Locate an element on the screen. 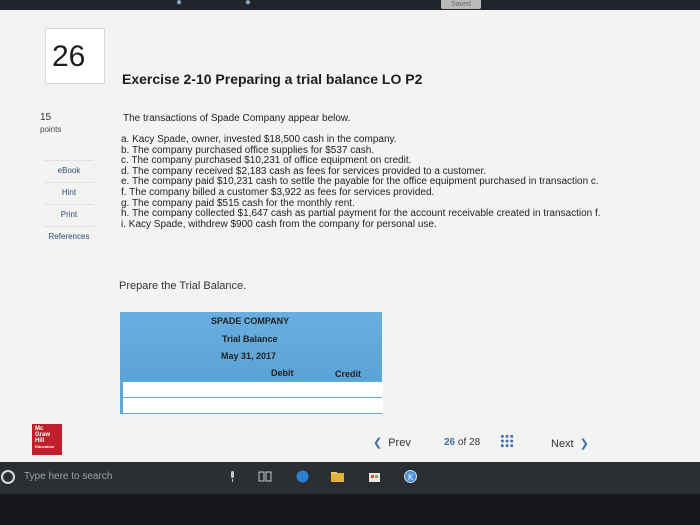  saved-badge: Saved is located at coordinates (461, 4).